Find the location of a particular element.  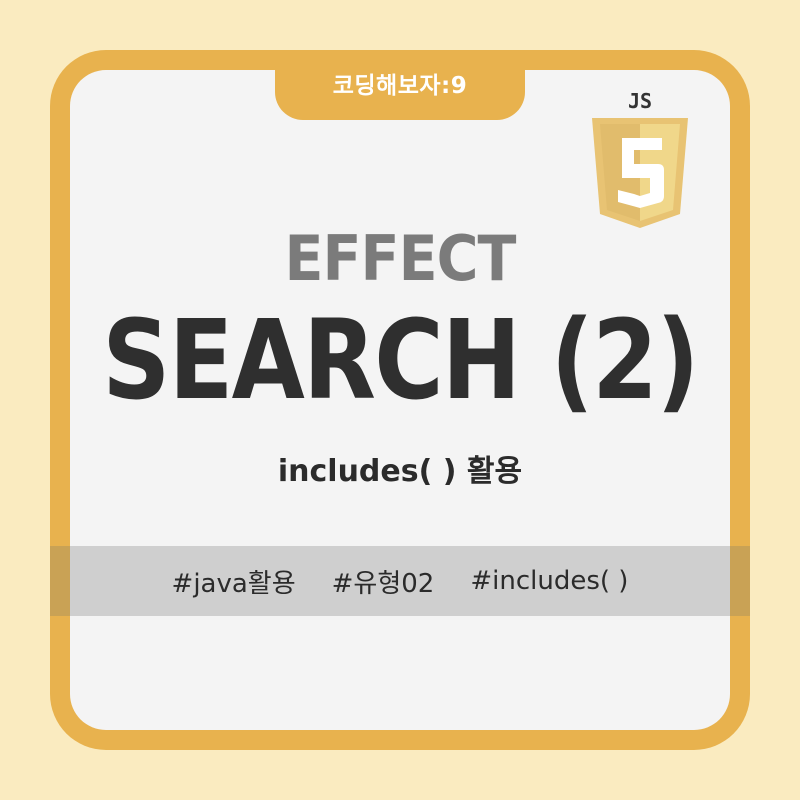

overline-title: EFFECT is located at coordinates (400, 258).